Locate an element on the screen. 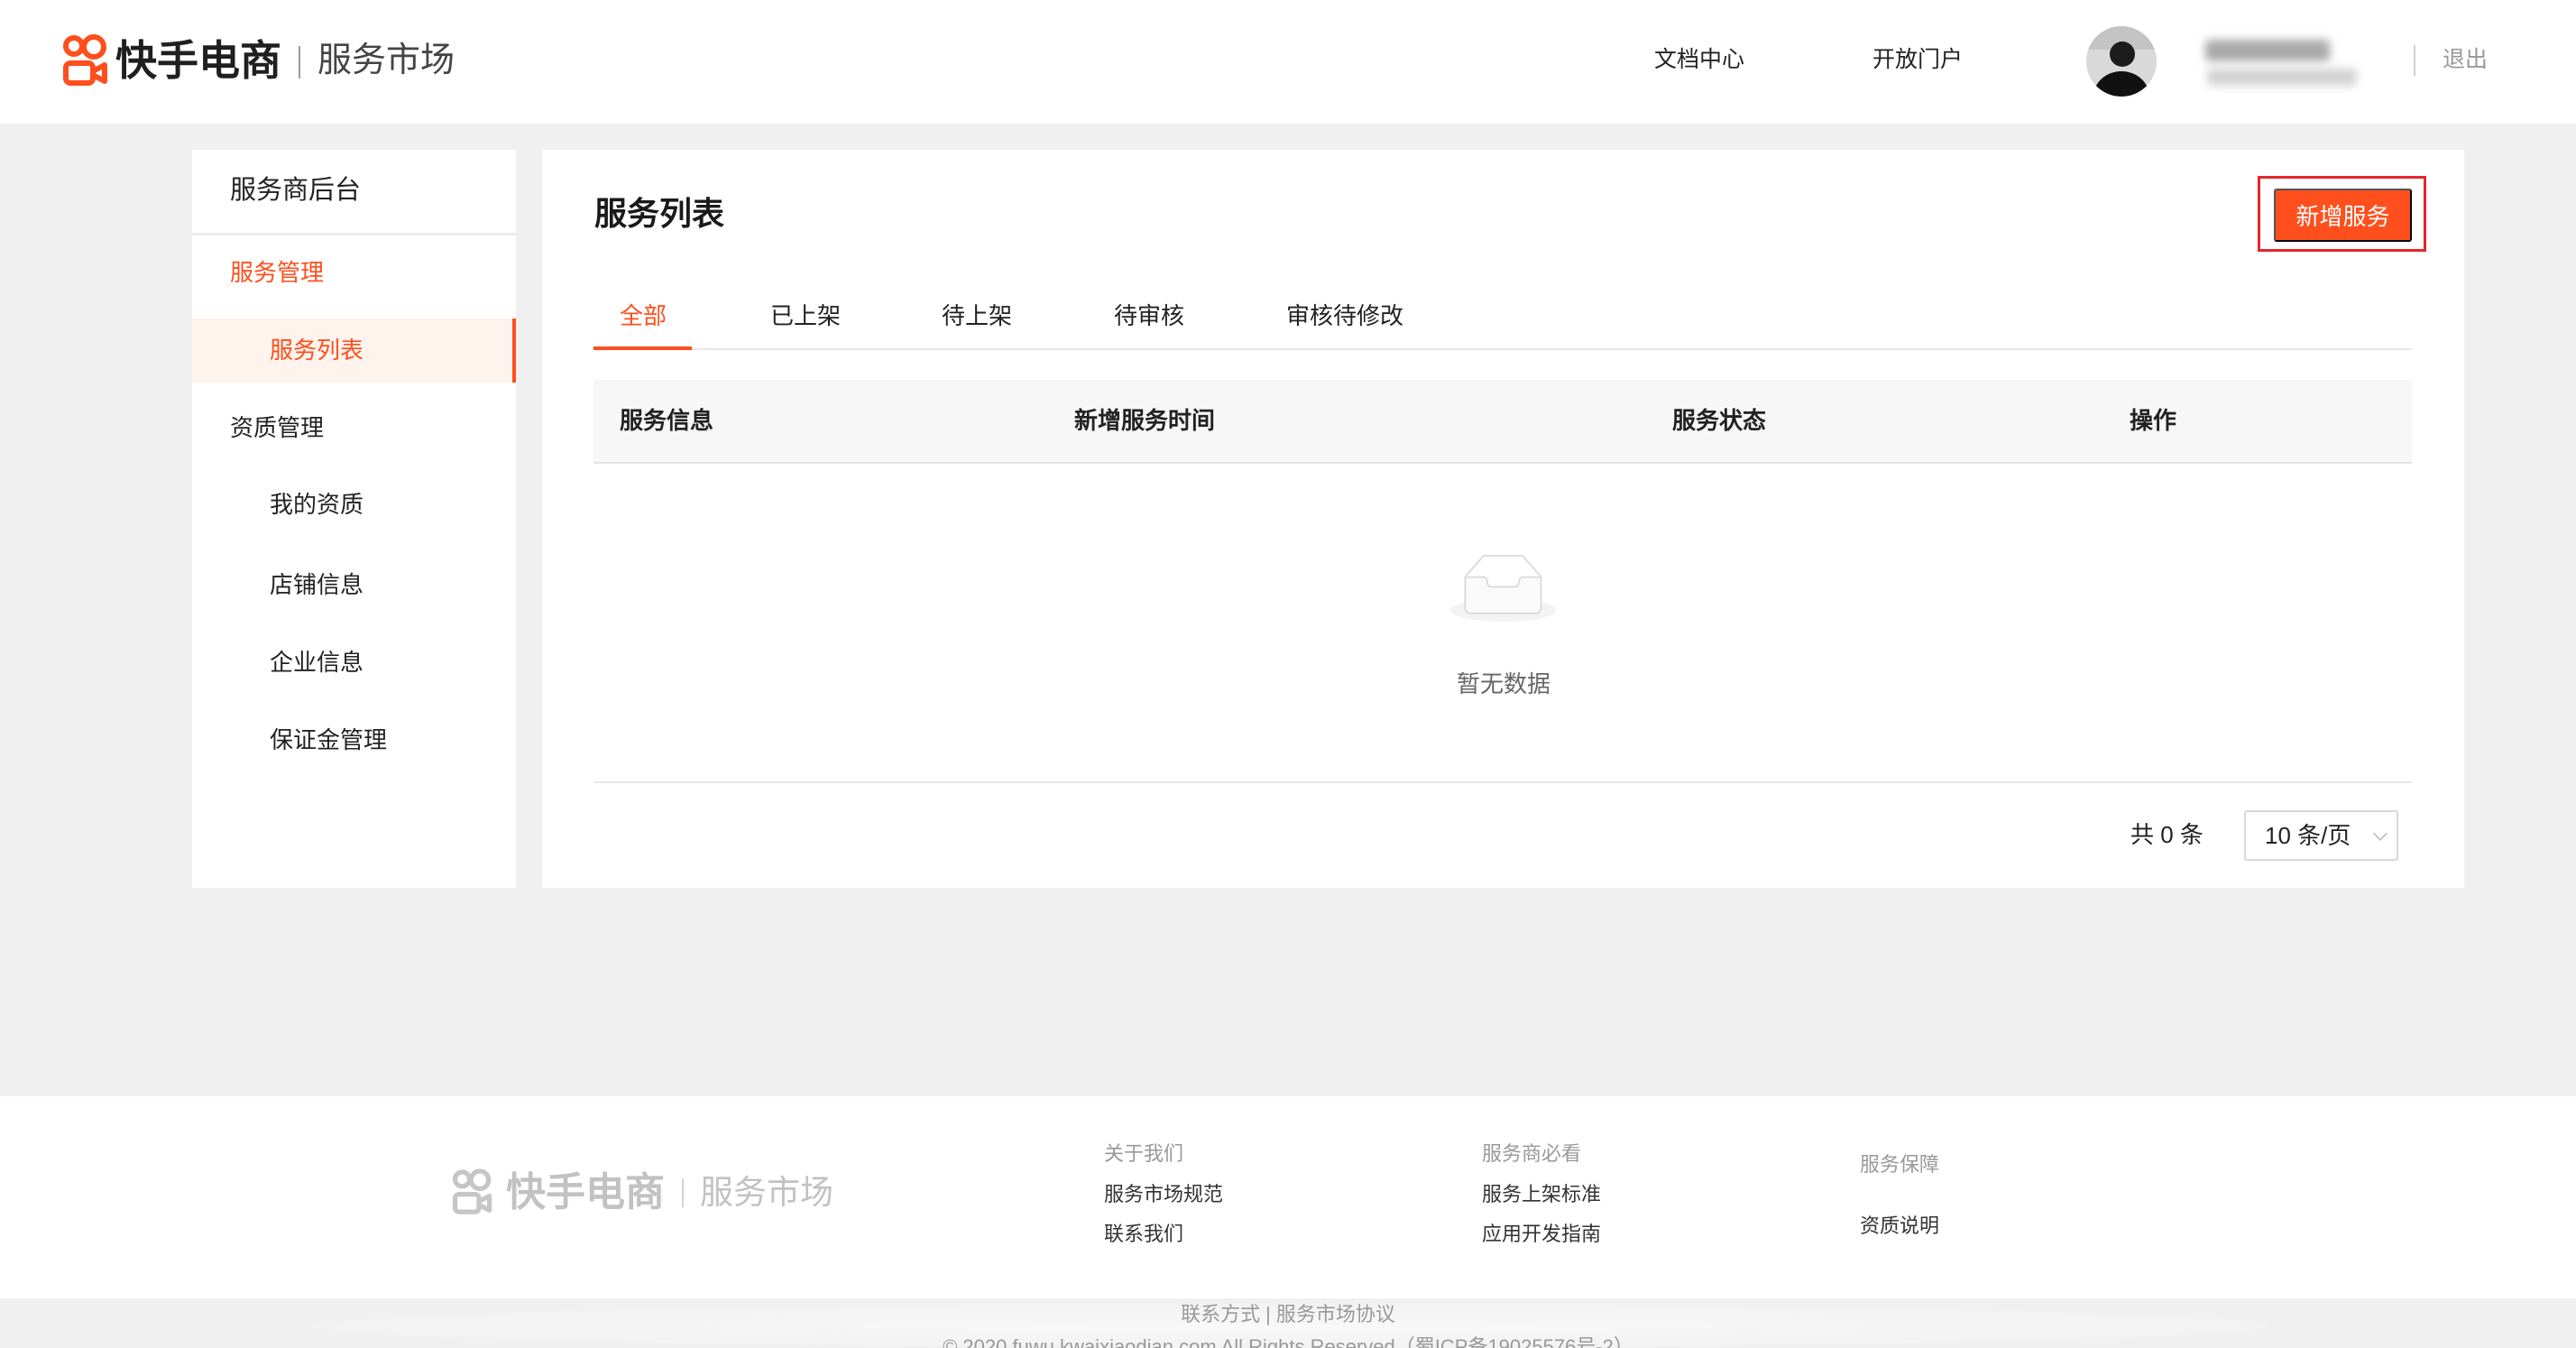  page-size-select: 10 条/页 is located at coordinates (2321, 836).